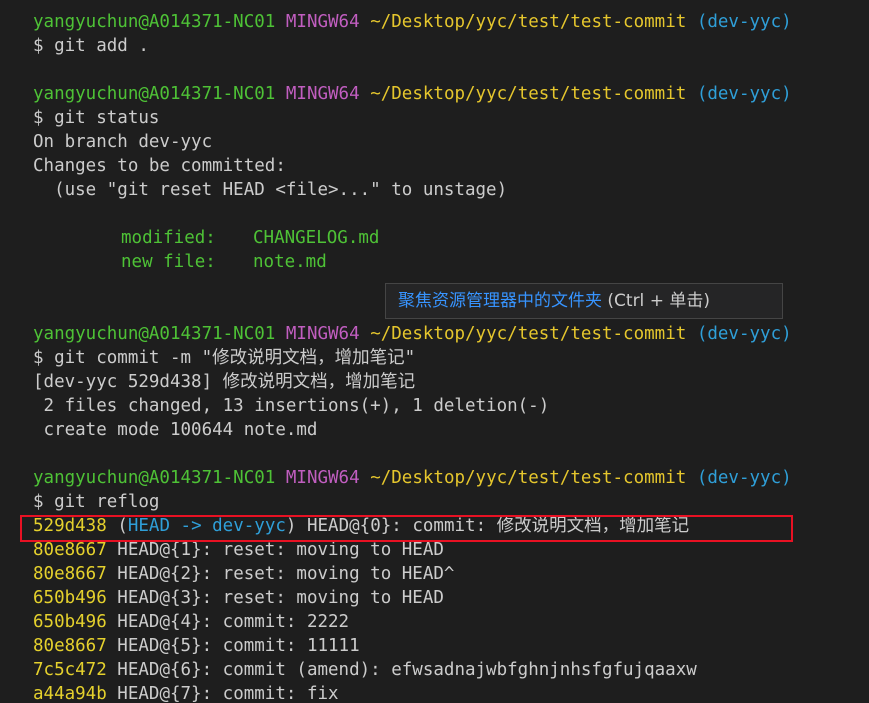 Image resolution: width=869 pixels, height=703 pixels. Describe the element at coordinates (280, 574) in the screenshot. I see `reflog-message: HEAD@{2}: reset: moving to HEAD^` at that location.